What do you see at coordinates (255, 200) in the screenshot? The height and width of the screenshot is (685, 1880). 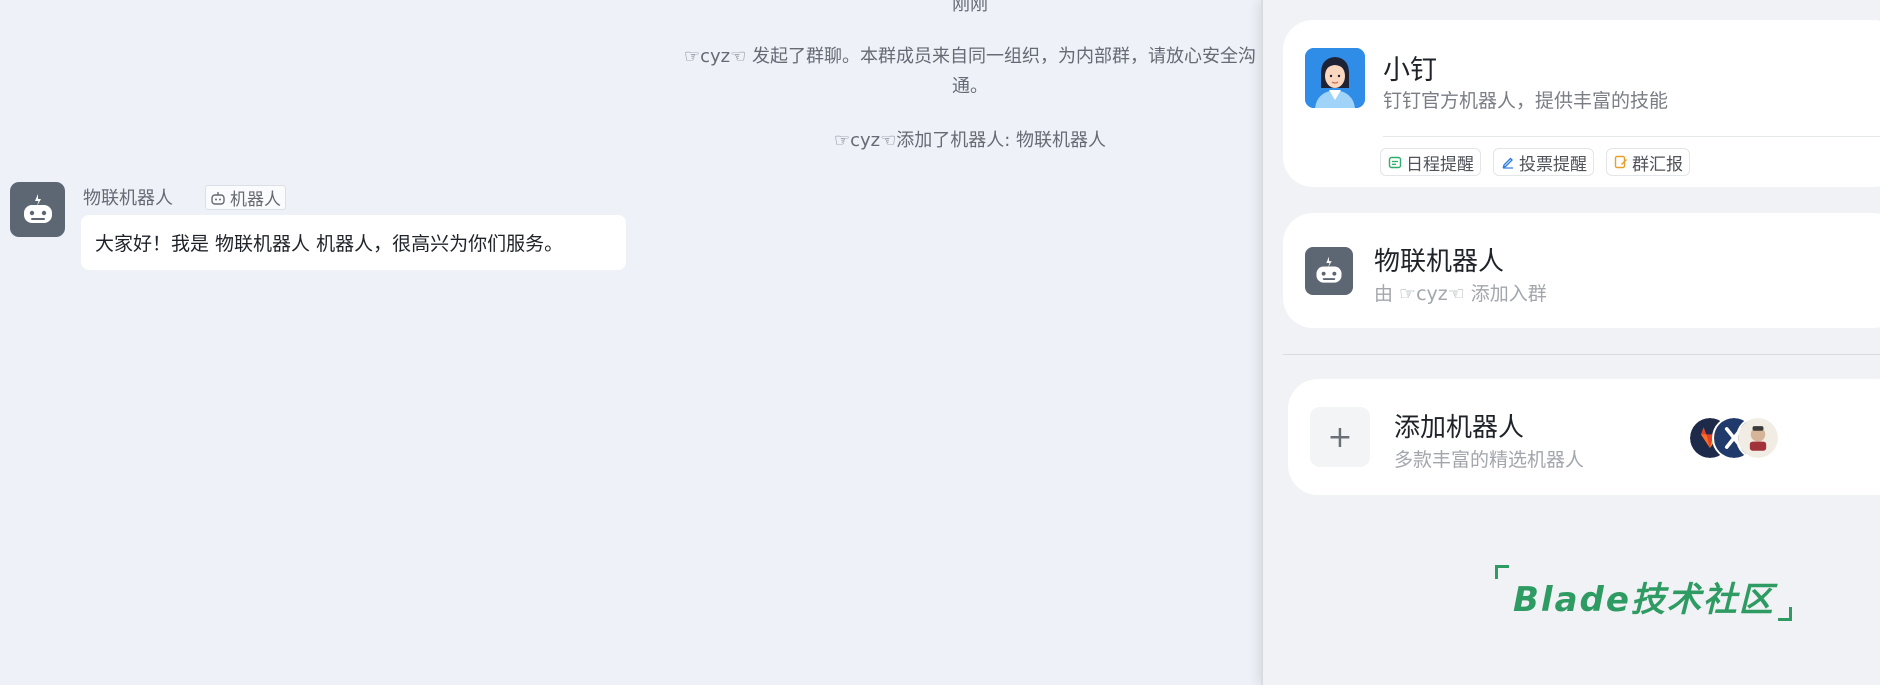 I see `robot-tag-label: 机器人` at bounding box center [255, 200].